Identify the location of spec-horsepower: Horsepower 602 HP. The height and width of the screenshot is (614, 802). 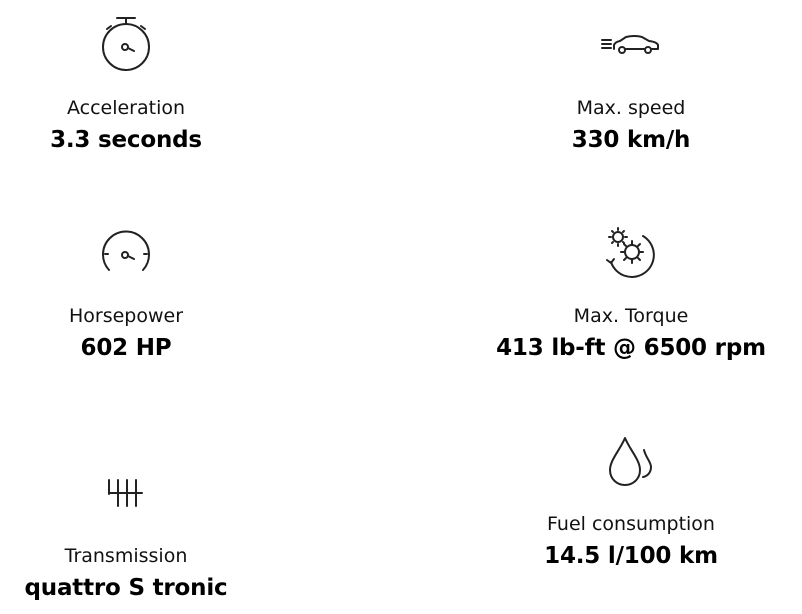
(138, 293).